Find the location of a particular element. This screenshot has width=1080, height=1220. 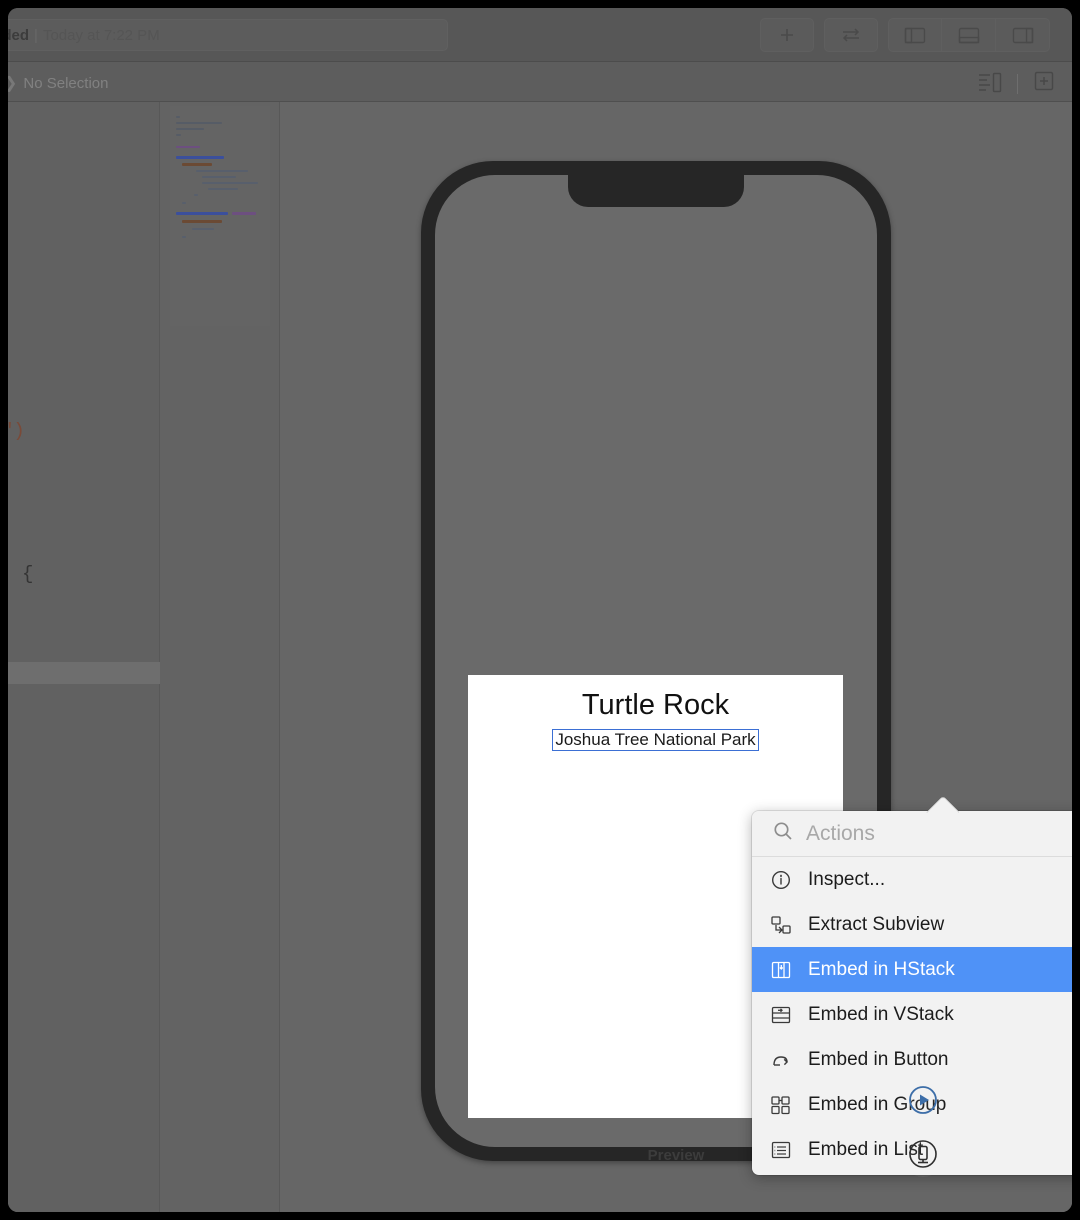

add-button is located at coordinates (787, 35).